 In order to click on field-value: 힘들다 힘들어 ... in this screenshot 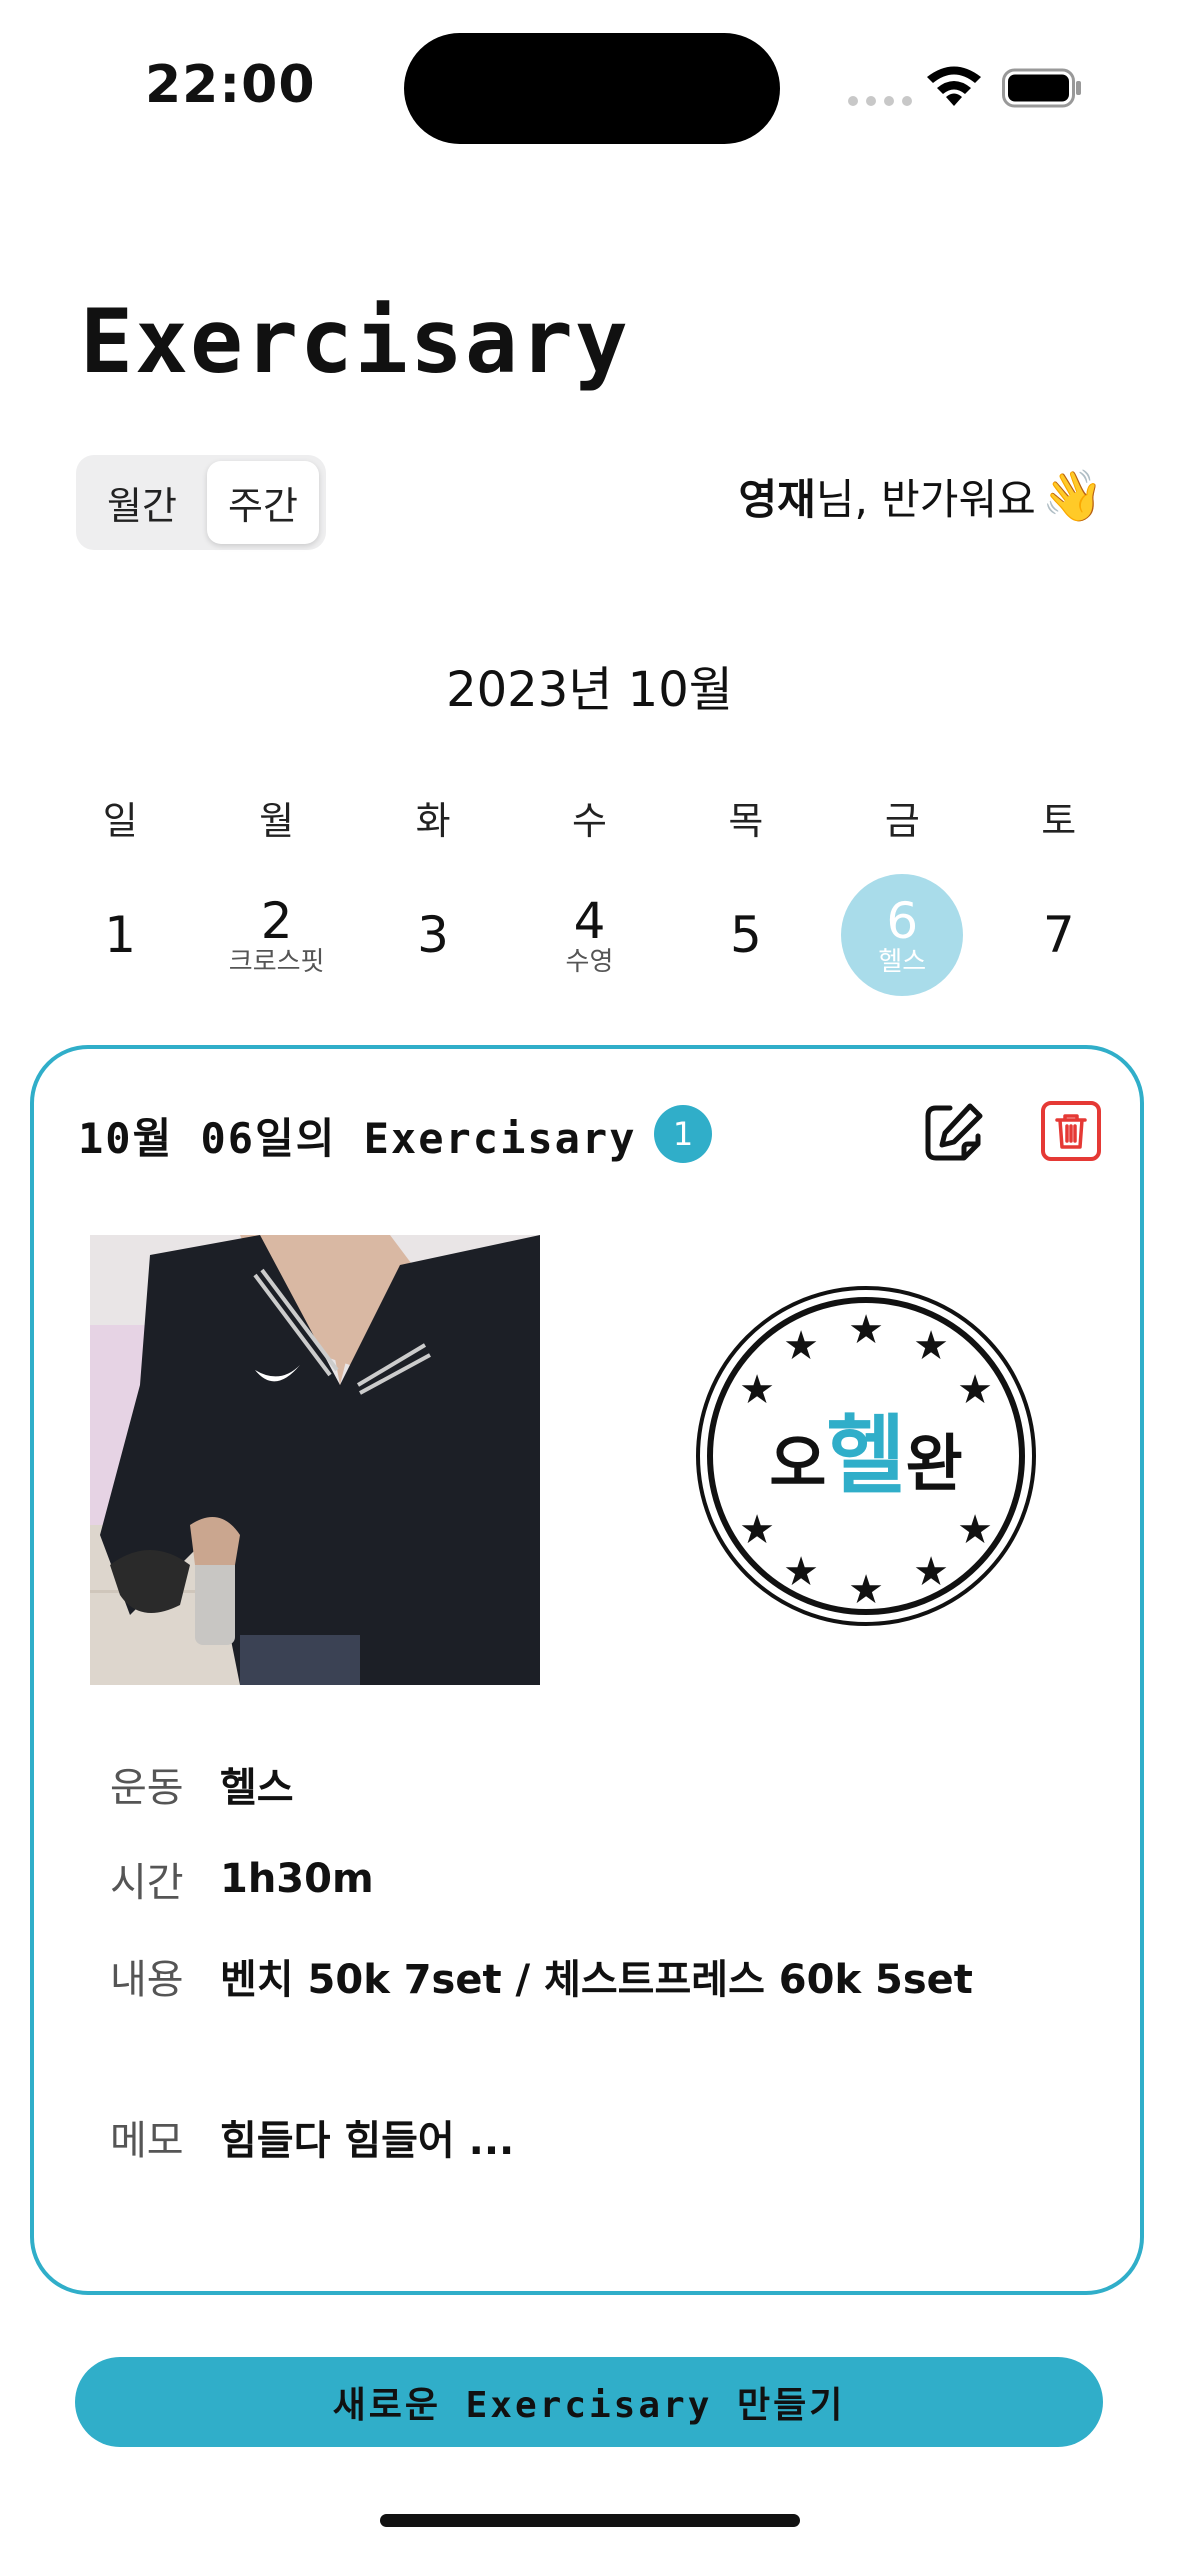, I will do `click(367, 2141)`.